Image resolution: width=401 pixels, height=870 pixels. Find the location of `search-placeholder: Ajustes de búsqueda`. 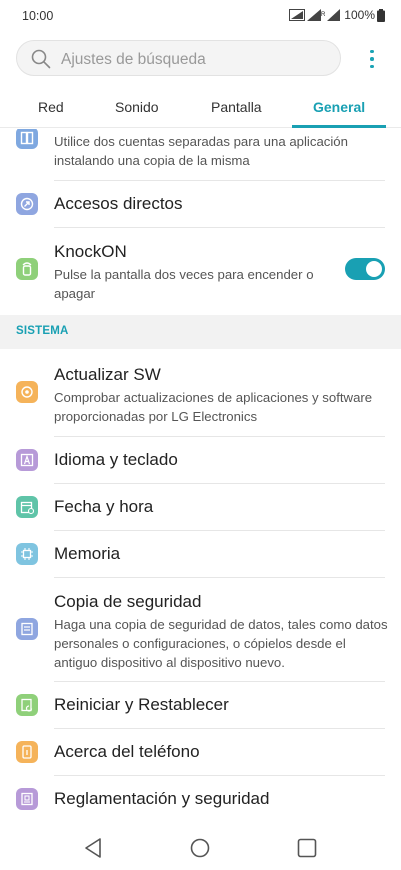

search-placeholder: Ajustes de búsqueda is located at coordinates (133, 59).